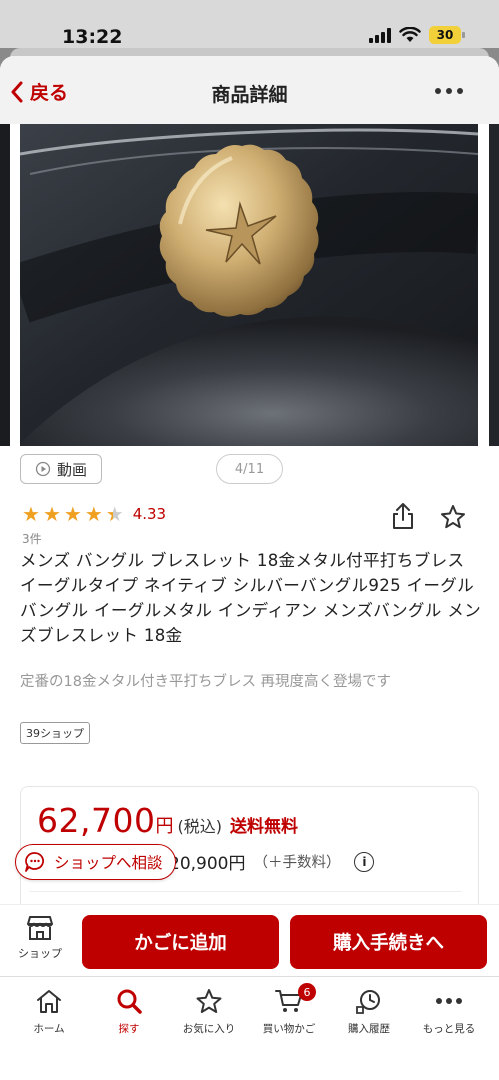 The width and height of the screenshot is (499, 1080). Describe the element at coordinates (92, 37) in the screenshot. I see `status-time: 13:22` at that location.